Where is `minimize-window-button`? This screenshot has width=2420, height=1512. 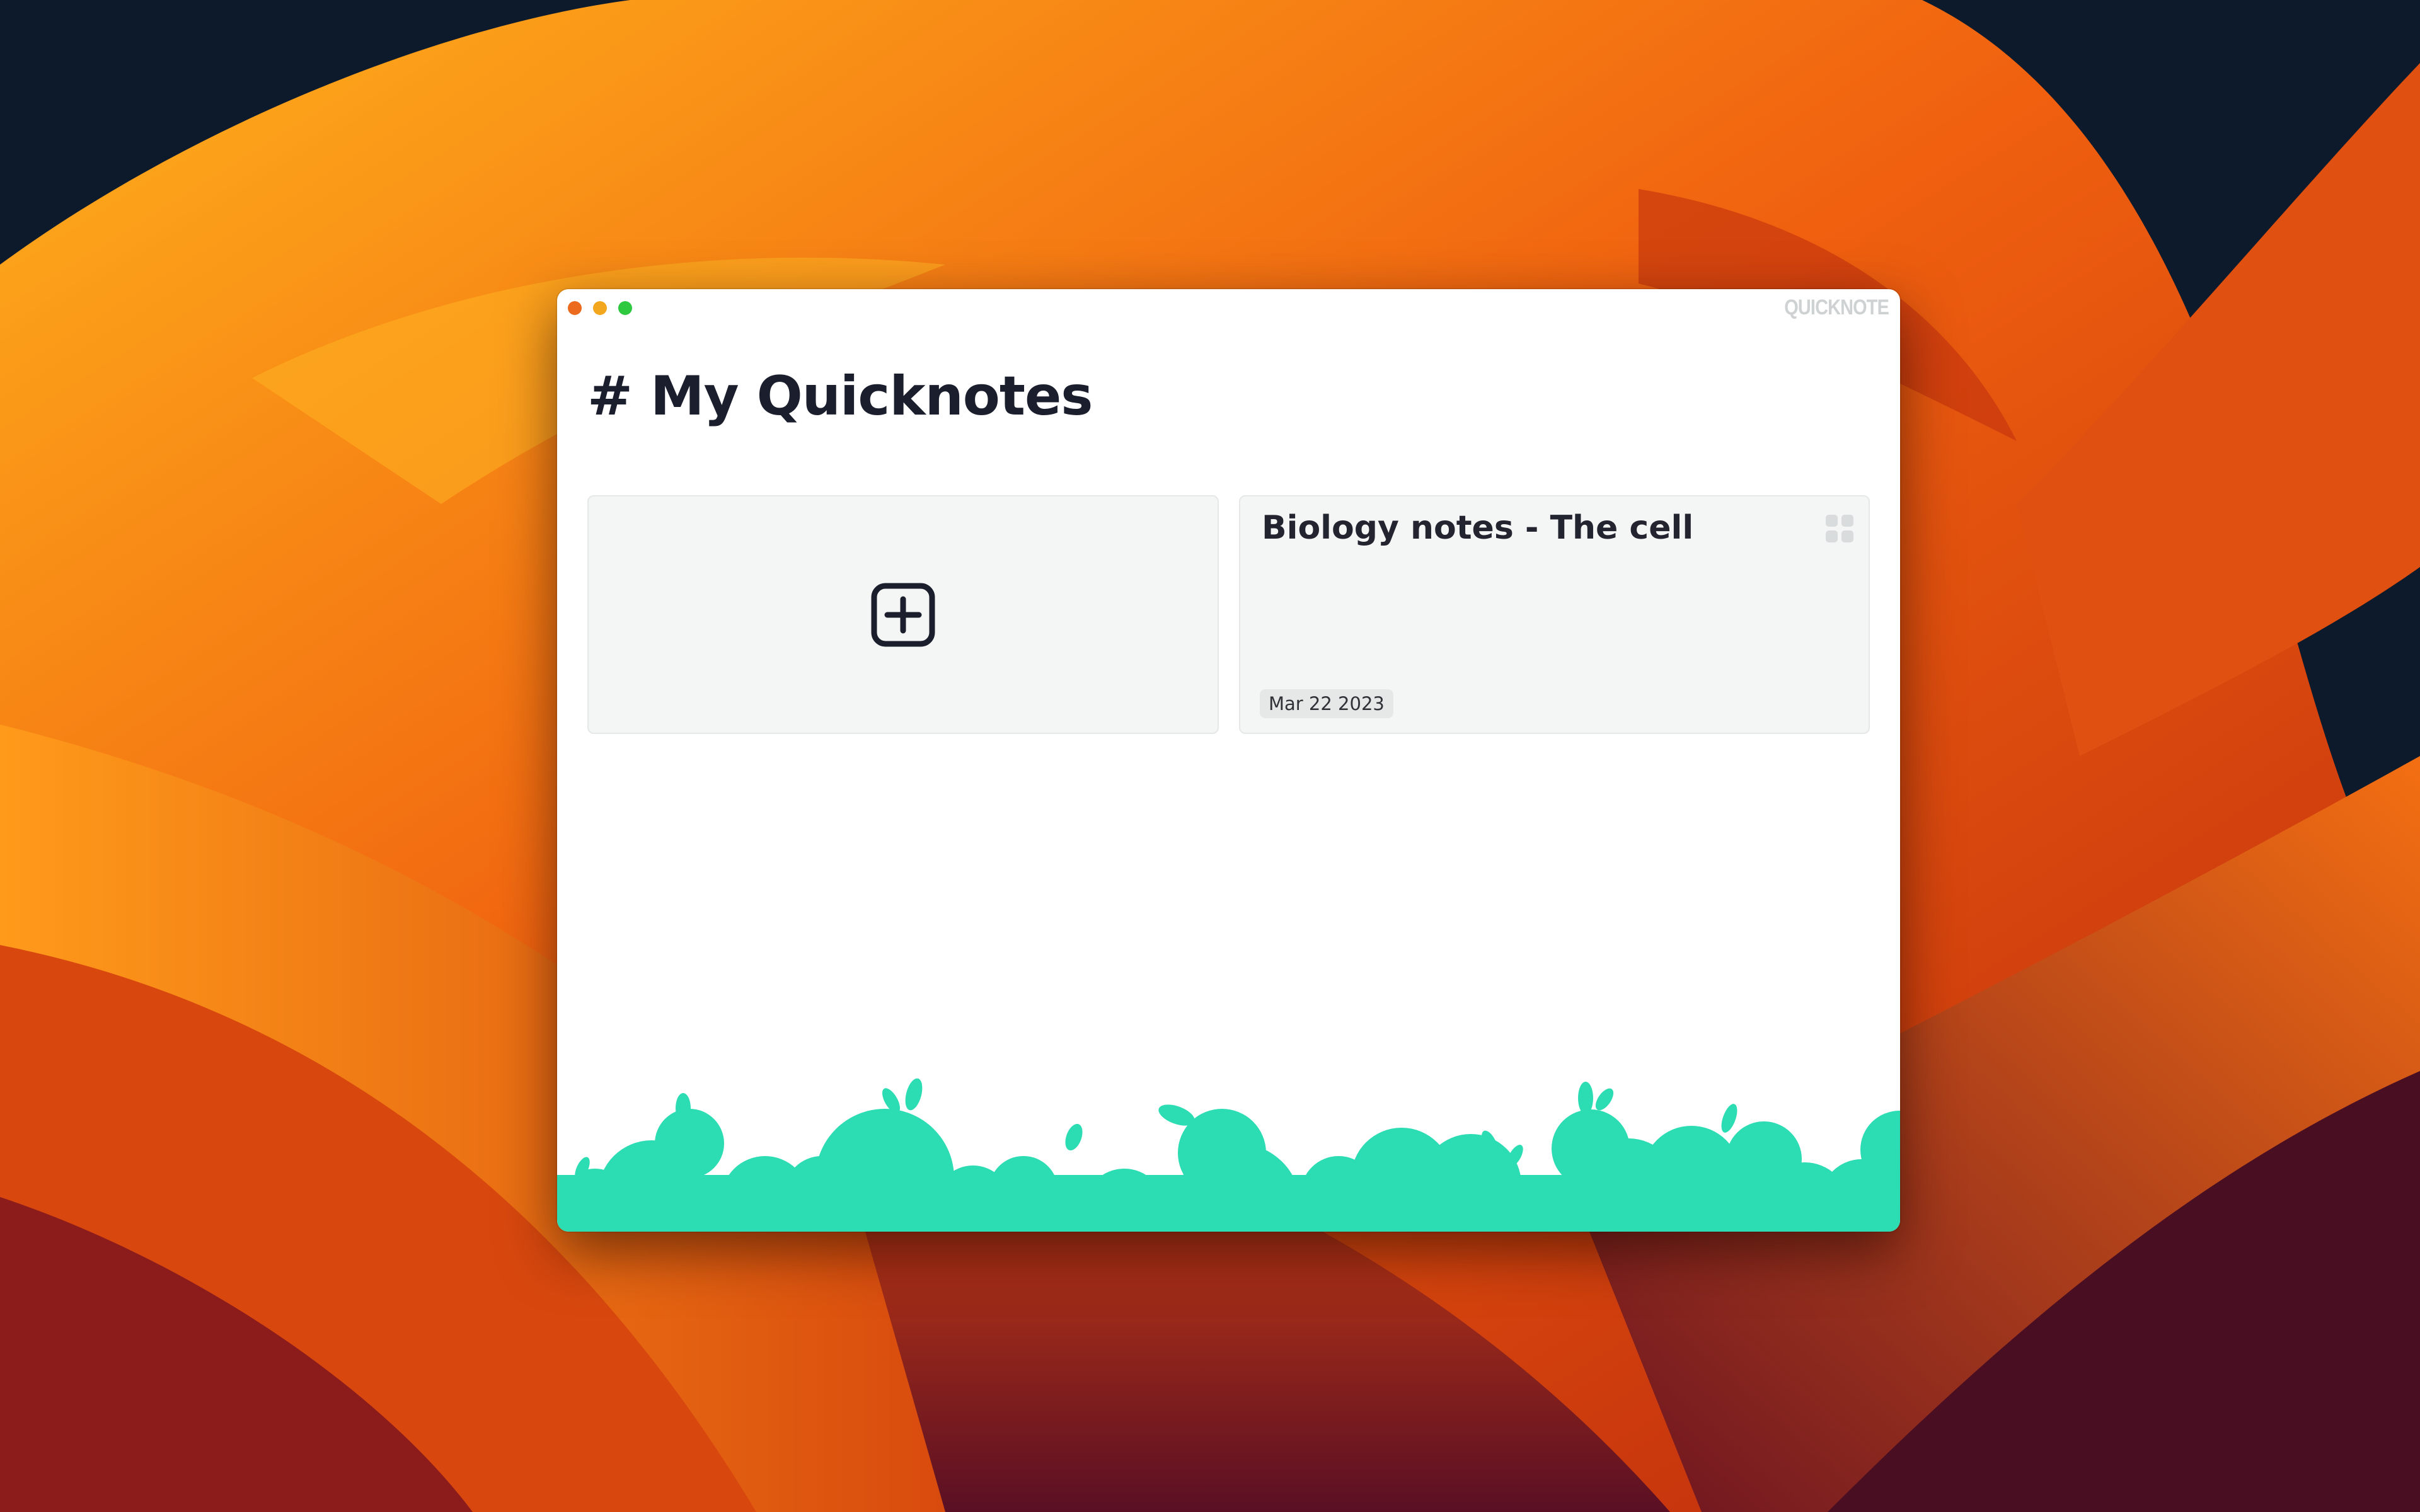
minimize-window-button is located at coordinates (600, 308).